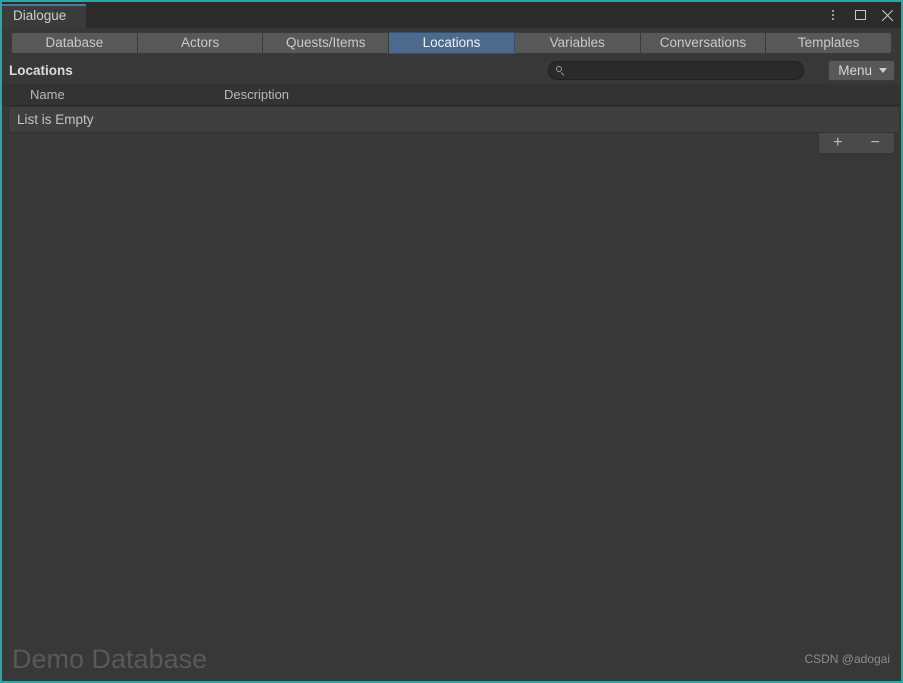 The width and height of the screenshot is (903, 683). I want to click on maximize-square, so click(860, 15).